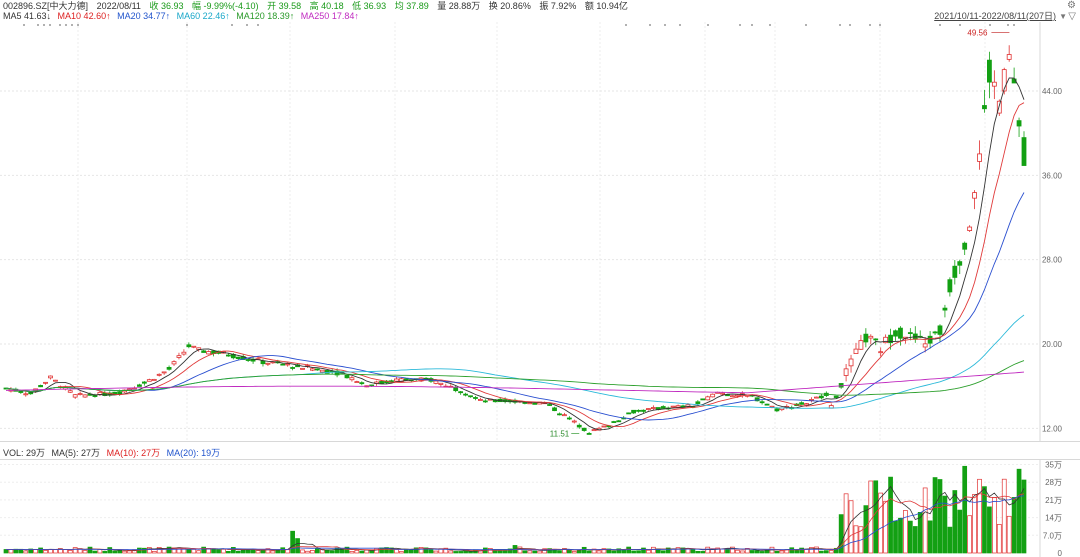 This screenshot has height=557, width=1080. Describe the element at coordinates (1052, 428) in the screenshot. I see `price-tick: 12.00` at that location.